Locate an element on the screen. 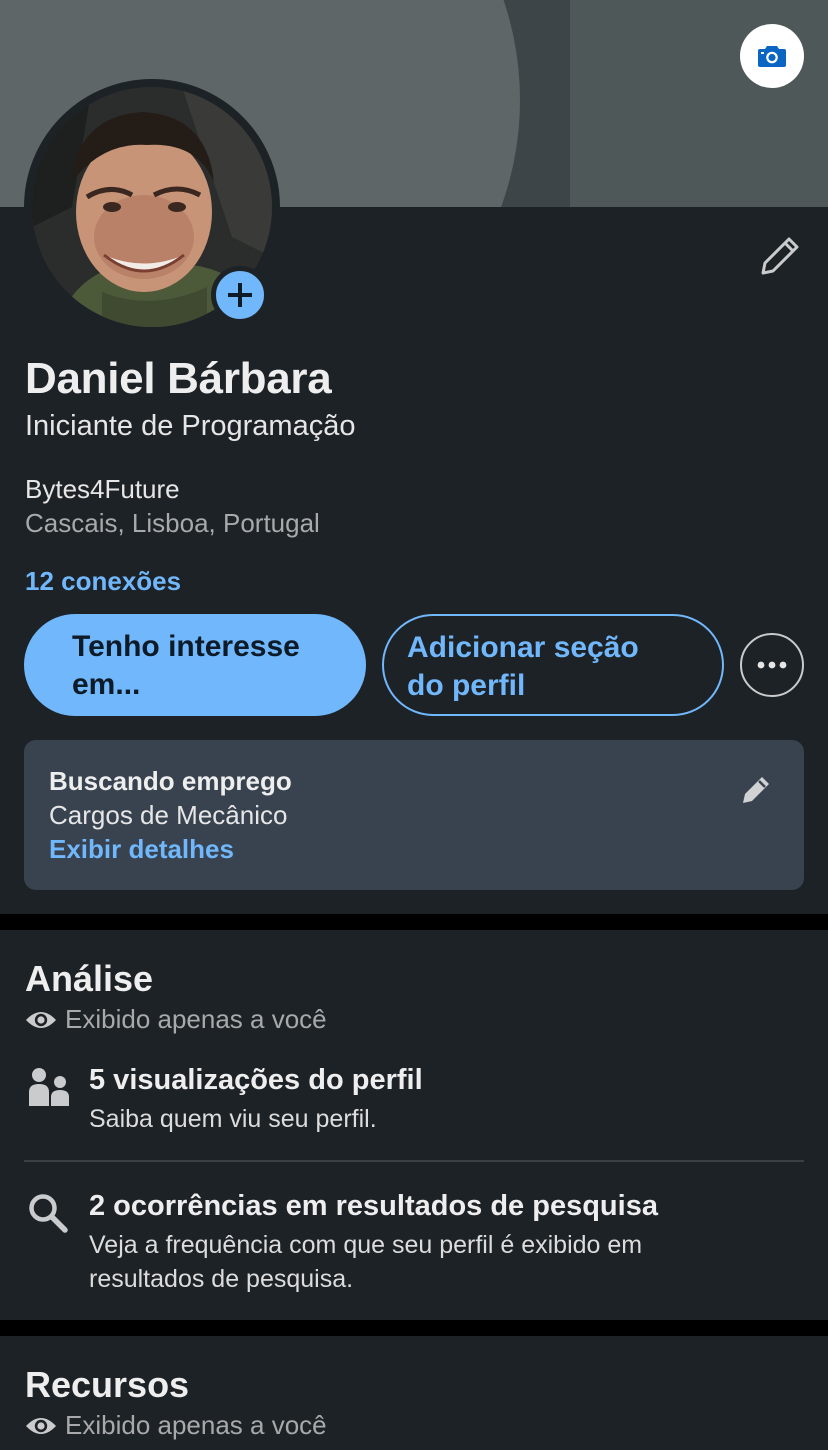  analytics-visibility: Exibido apenas a você is located at coordinates (176, 1019).